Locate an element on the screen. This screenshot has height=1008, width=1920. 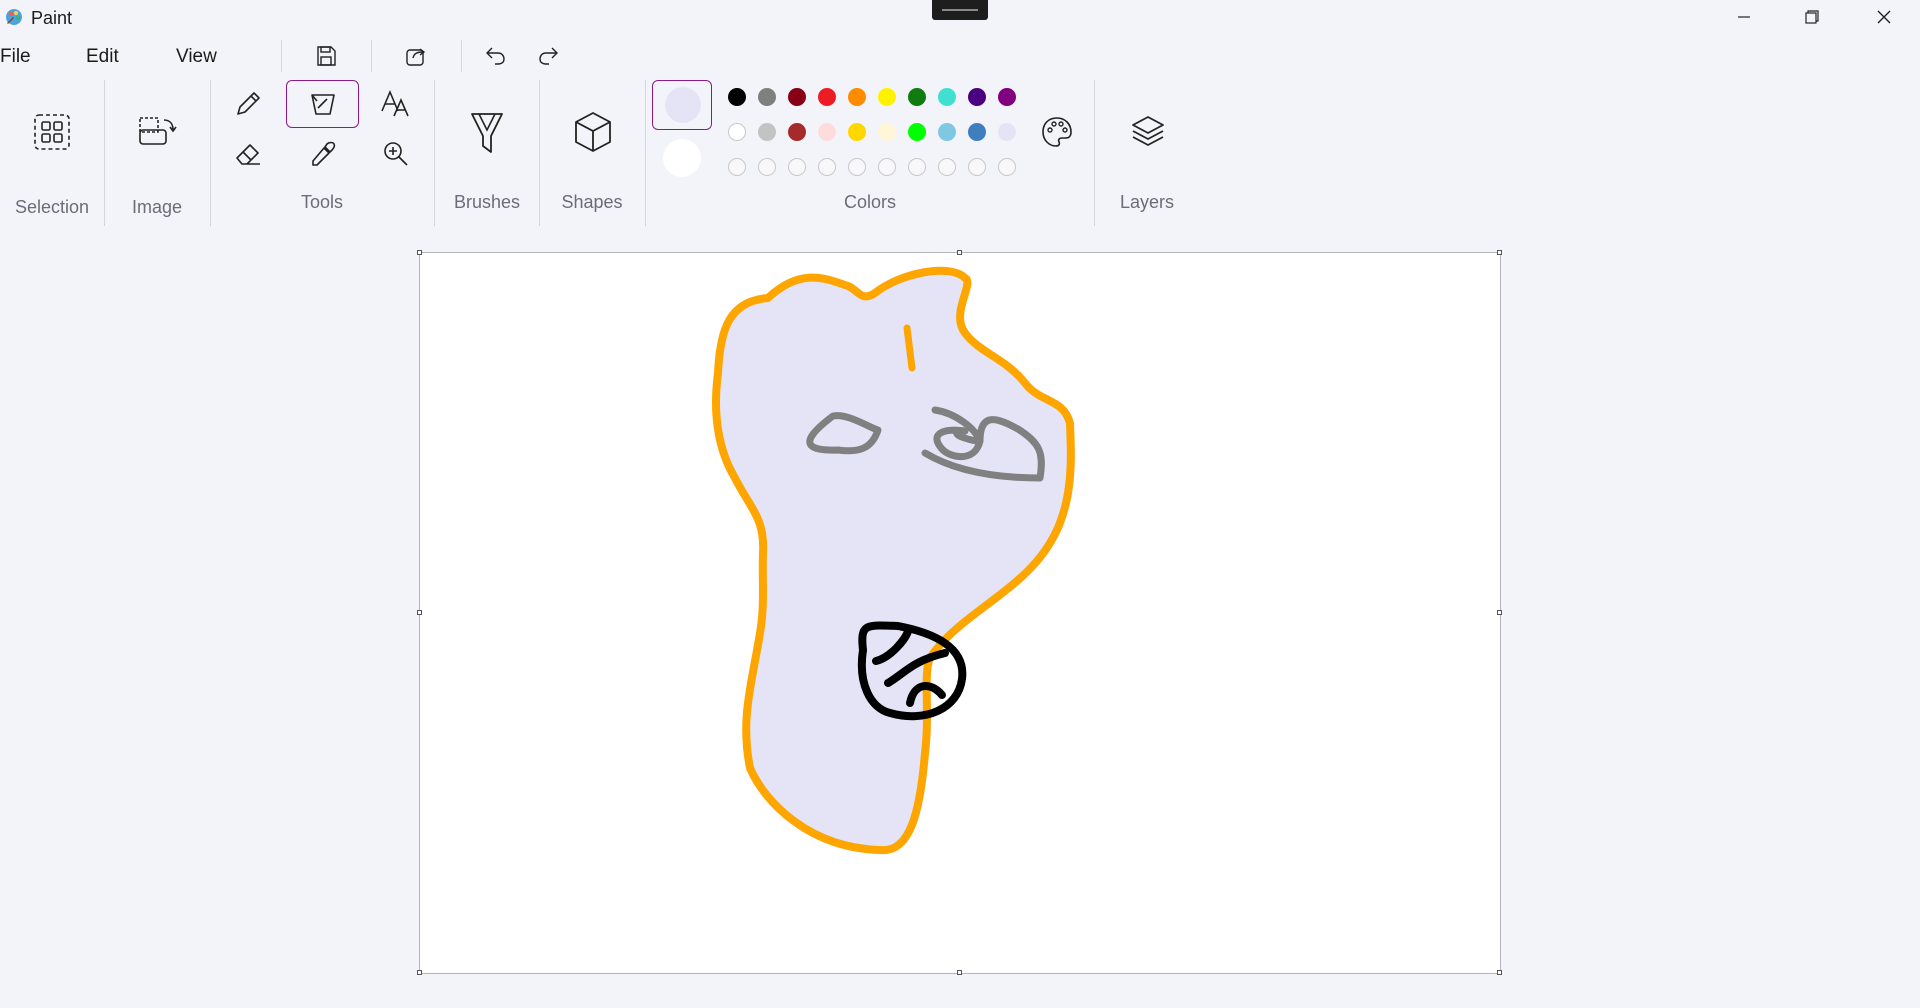
share-icon is located at coordinates (416, 57).